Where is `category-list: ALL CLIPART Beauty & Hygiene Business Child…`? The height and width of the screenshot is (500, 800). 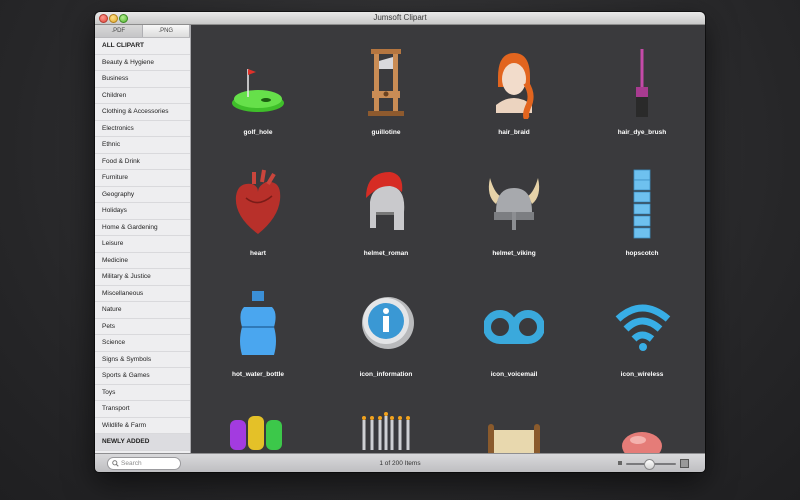
category-list: ALL CLIPART Beauty & Hygiene Business Child… is located at coordinates (142, 244).